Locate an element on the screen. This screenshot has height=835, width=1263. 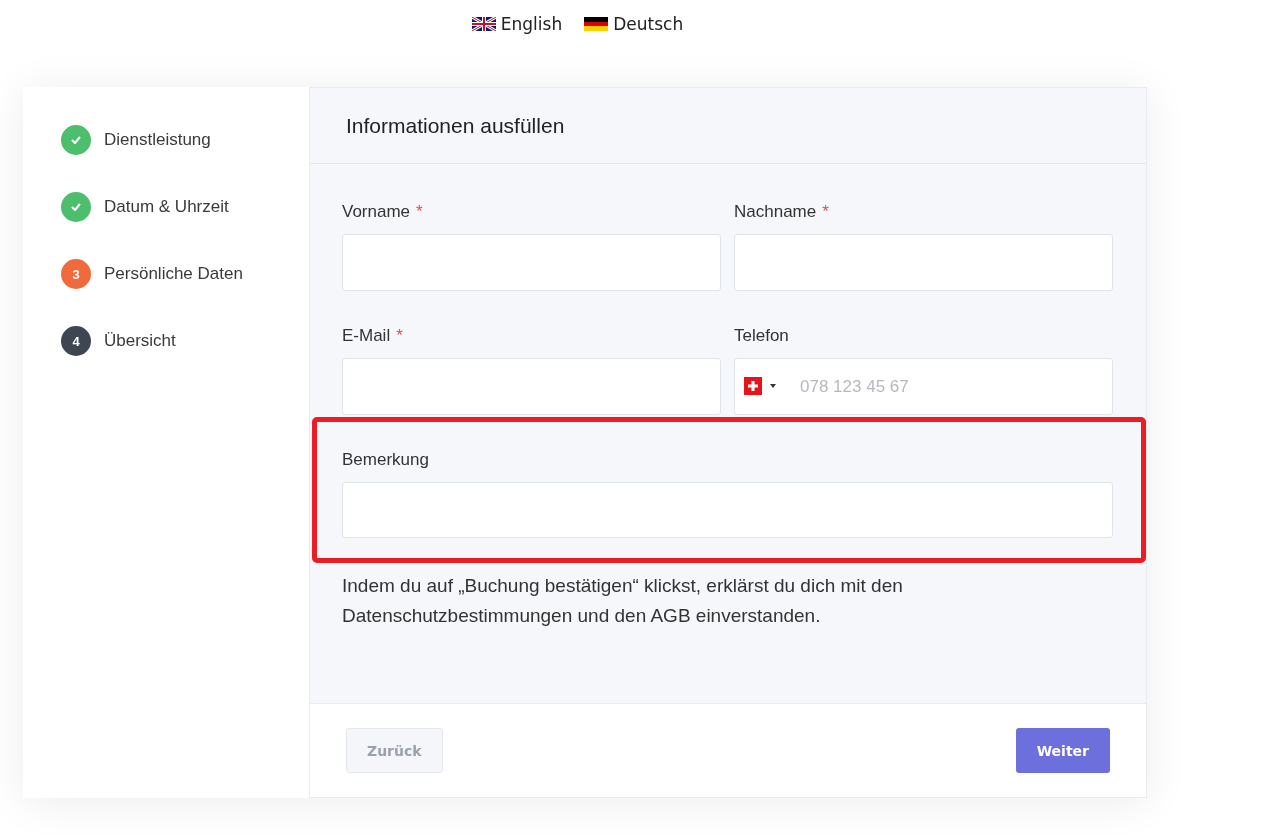
field-label: Vorname is located at coordinates (376, 212).